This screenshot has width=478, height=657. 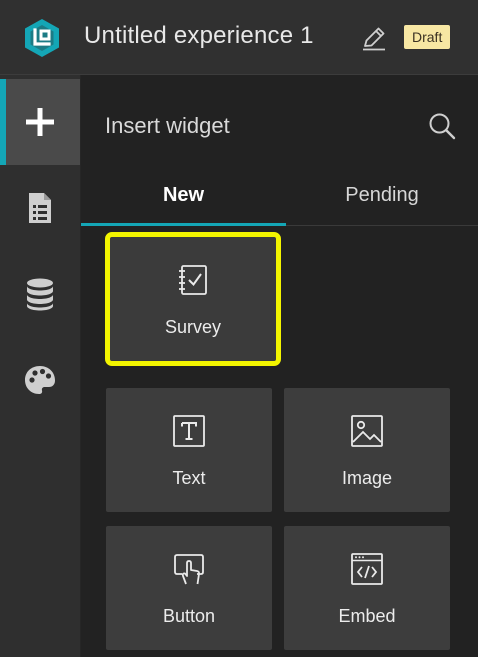 I want to click on widget-button: Button, so click(x=189, y=588).